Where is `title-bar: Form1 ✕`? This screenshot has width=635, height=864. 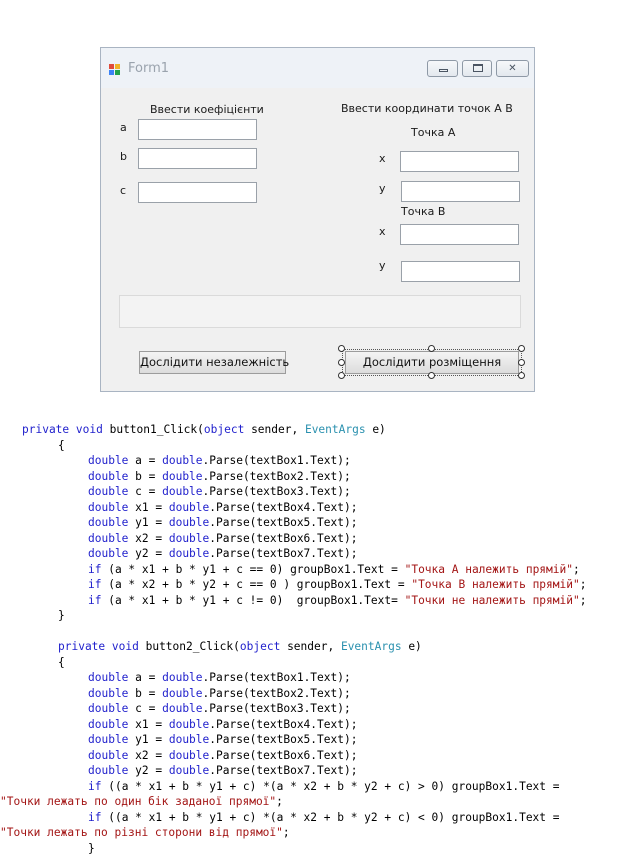
title-bar: Form1 ✕ is located at coordinates (317, 68).